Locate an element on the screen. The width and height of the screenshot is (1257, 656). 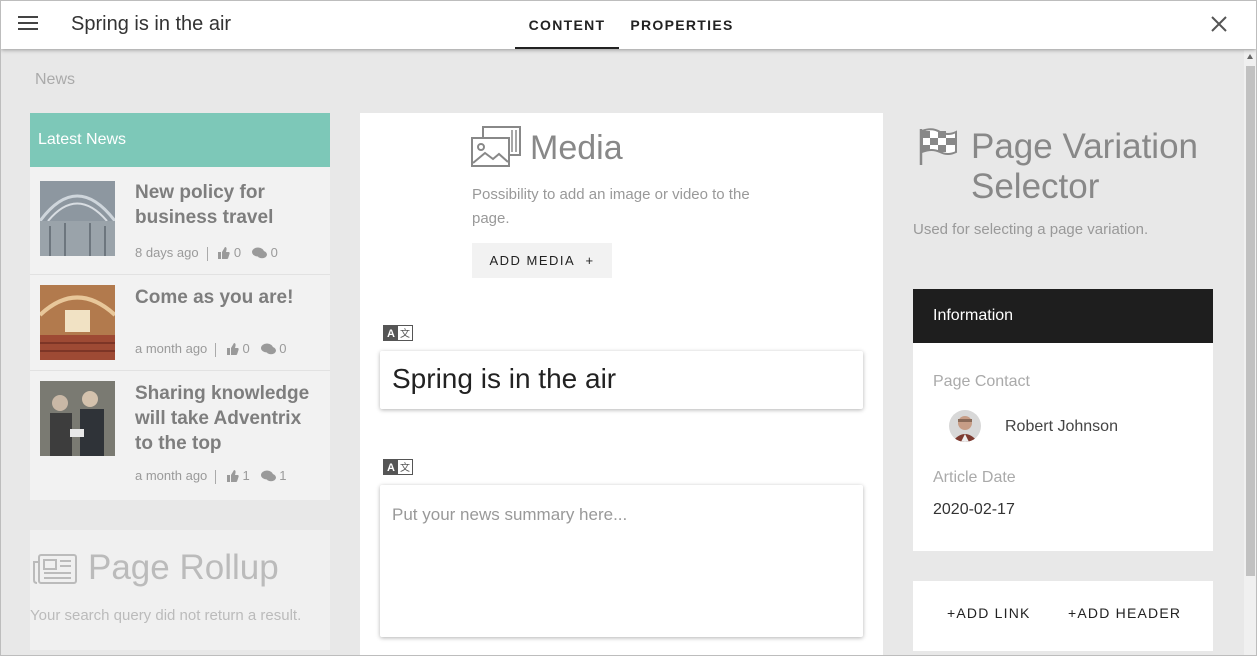
top-bar: Spring is in the air CONTENT PROPERTIES is located at coordinates (628, 25).